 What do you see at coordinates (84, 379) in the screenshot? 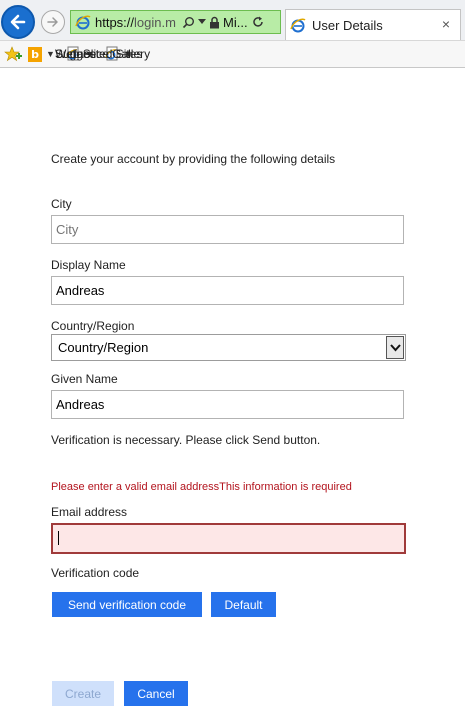
I see `given-name-label: Given Name` at bounding box center [84, 379].